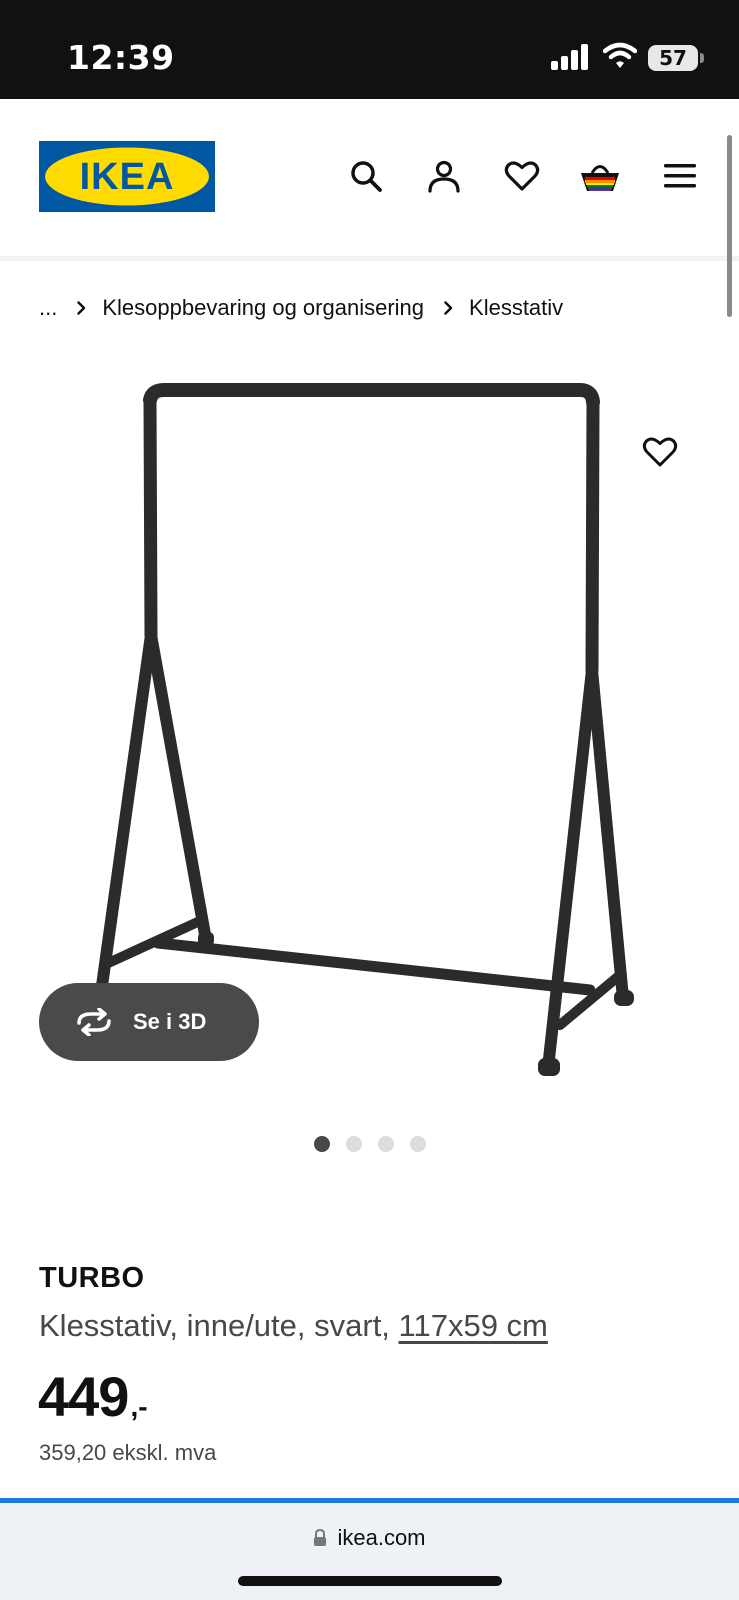 The image size is (739, 1600). Describe the element at coordinates (370, 1144) in the screenshot. I see `gallery-pagination` at that location.